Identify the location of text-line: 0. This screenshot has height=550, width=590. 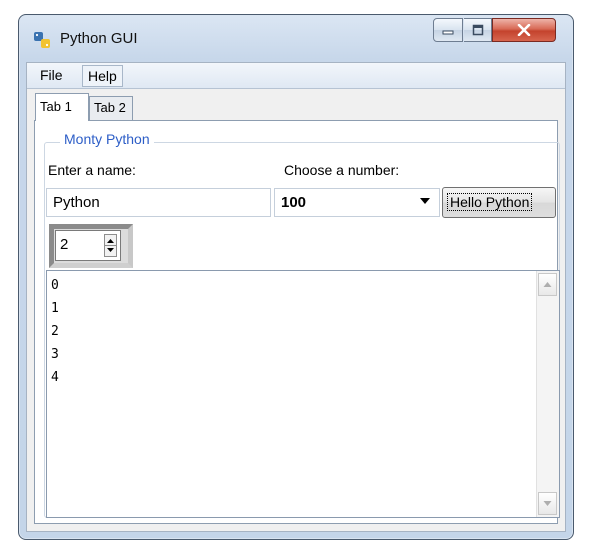
(55, 285).